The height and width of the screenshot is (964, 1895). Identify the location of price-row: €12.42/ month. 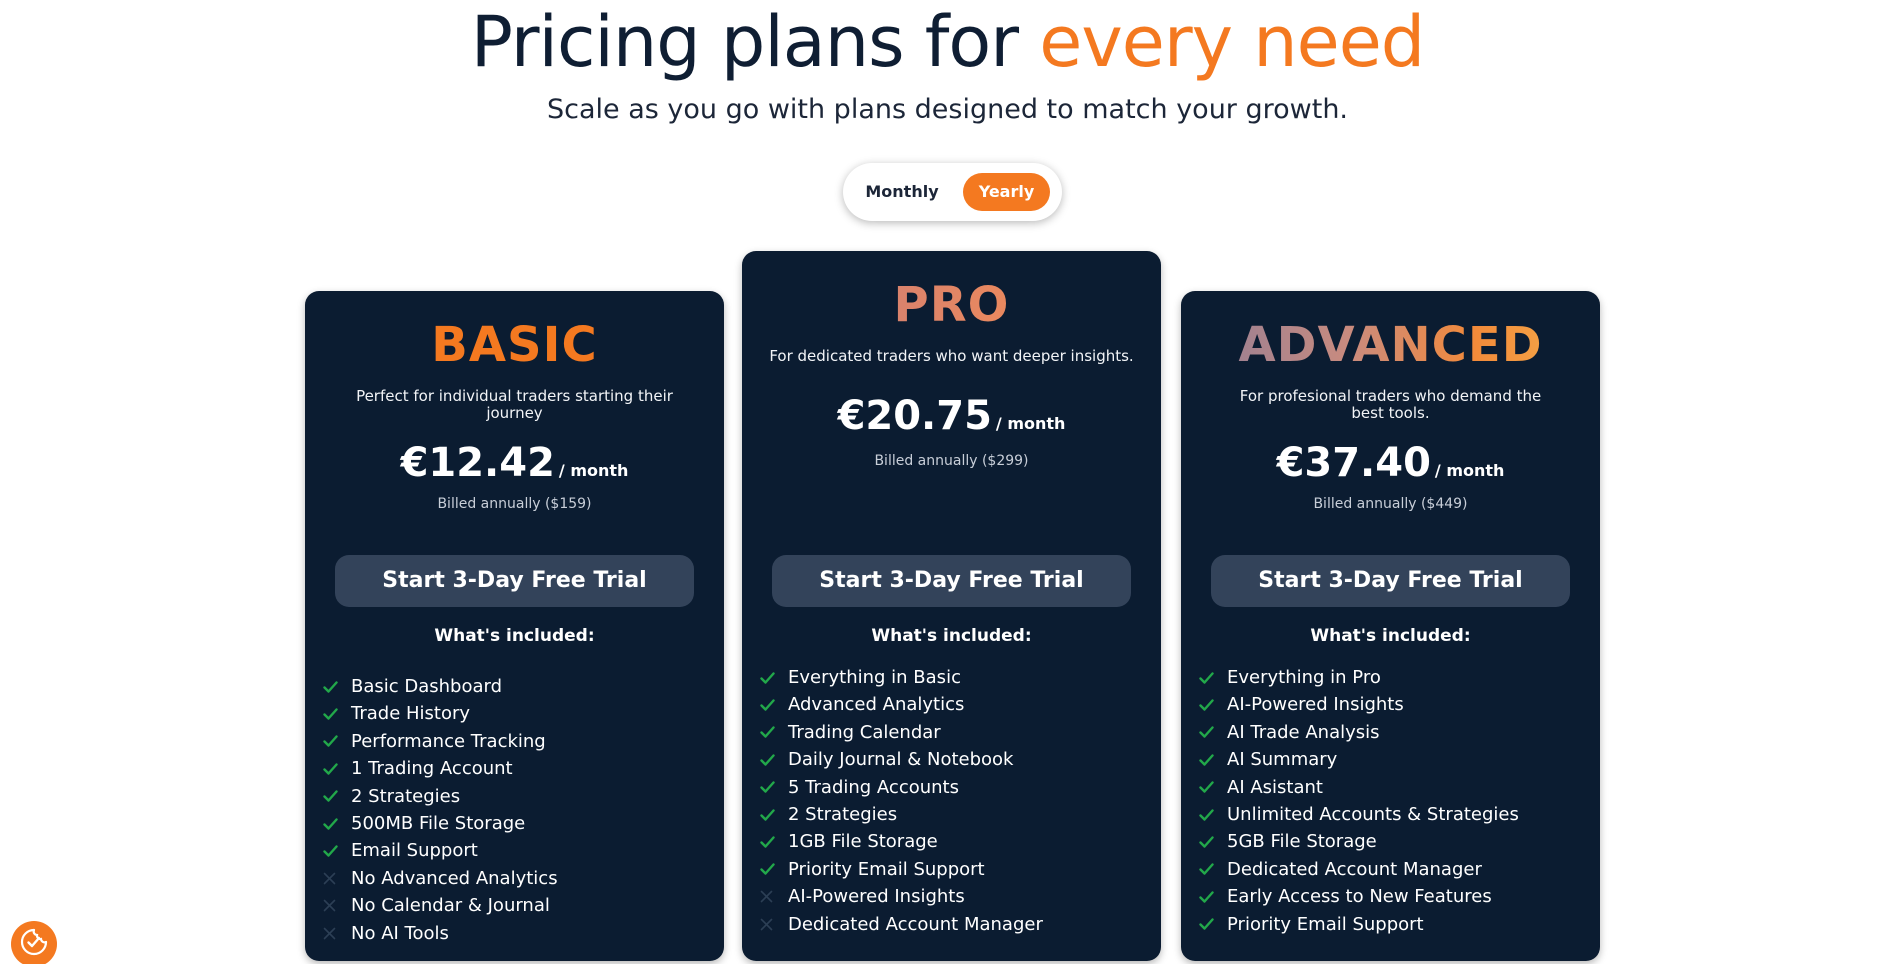
(514, 463).